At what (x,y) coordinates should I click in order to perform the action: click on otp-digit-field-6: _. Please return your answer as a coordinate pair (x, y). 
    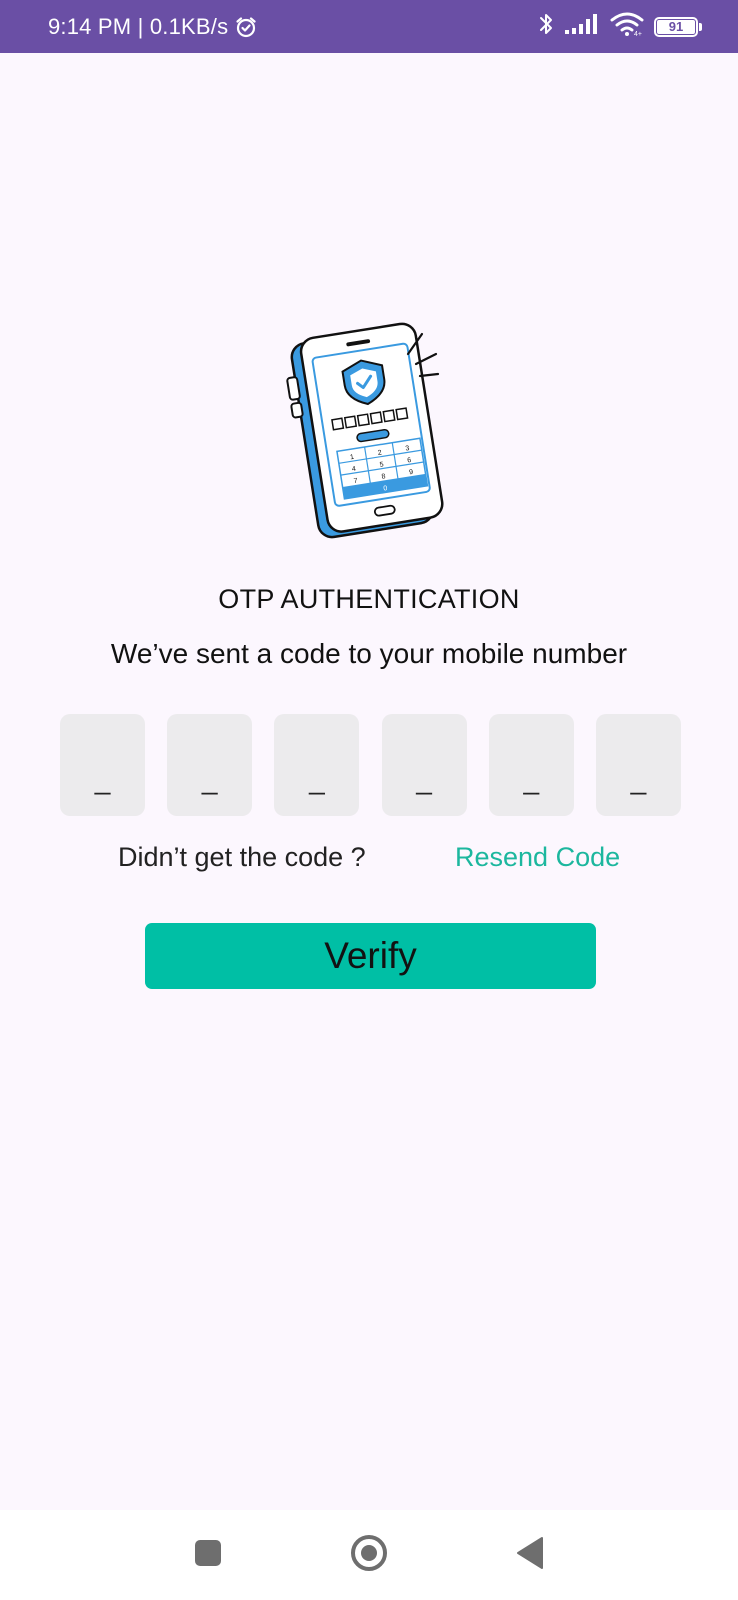
    Looking at the image, I should click on (638, 765).